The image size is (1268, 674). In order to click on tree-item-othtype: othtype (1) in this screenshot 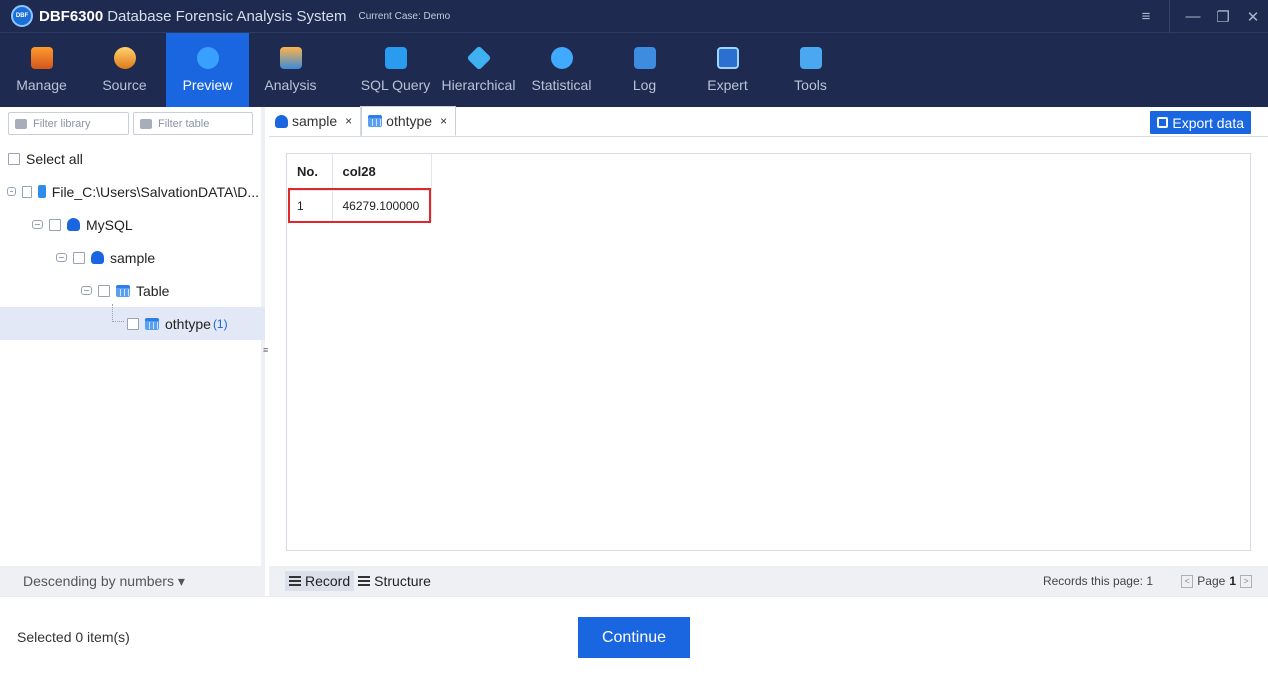, I will do `click(132, 323)`.